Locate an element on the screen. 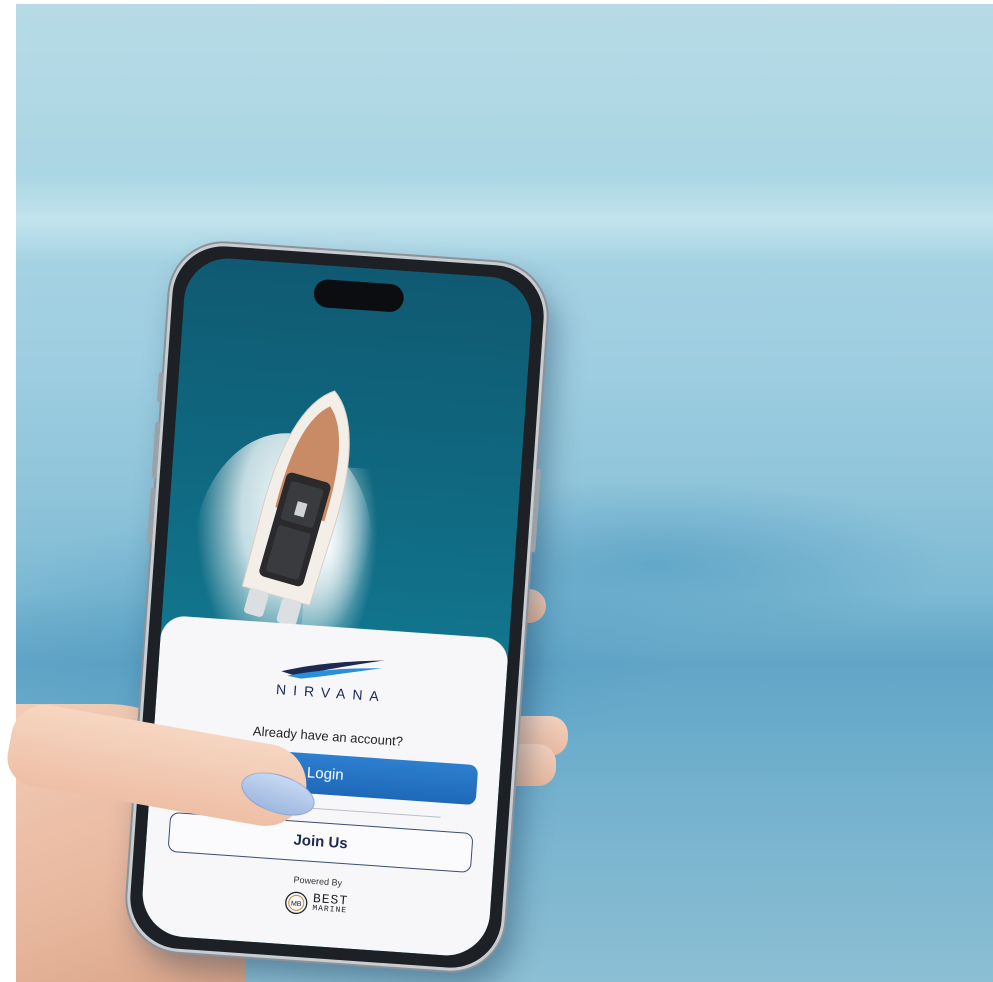 Image resolution: width=993 pixels, height=982 pixels. svg-text: MB is located at coordinates (296, 905).